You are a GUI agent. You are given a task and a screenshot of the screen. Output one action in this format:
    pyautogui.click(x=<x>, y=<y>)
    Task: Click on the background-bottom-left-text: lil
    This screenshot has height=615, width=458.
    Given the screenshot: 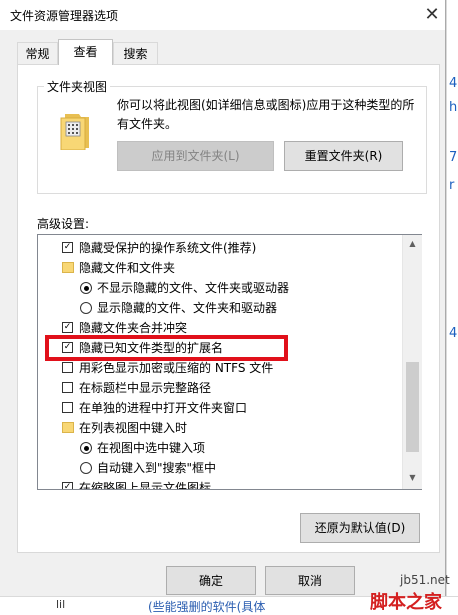 What is the action you would take?
    pyautogui.click(x=61, y=604)
    